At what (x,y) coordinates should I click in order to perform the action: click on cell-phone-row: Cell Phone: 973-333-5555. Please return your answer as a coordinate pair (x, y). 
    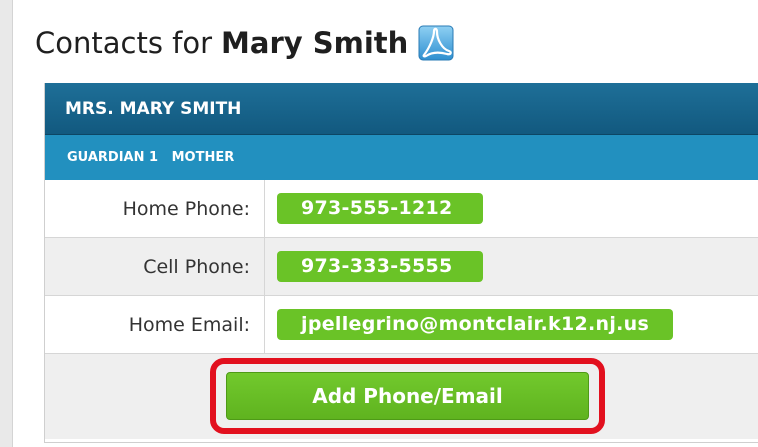
    Looking at the image, I should click on (401, 267).